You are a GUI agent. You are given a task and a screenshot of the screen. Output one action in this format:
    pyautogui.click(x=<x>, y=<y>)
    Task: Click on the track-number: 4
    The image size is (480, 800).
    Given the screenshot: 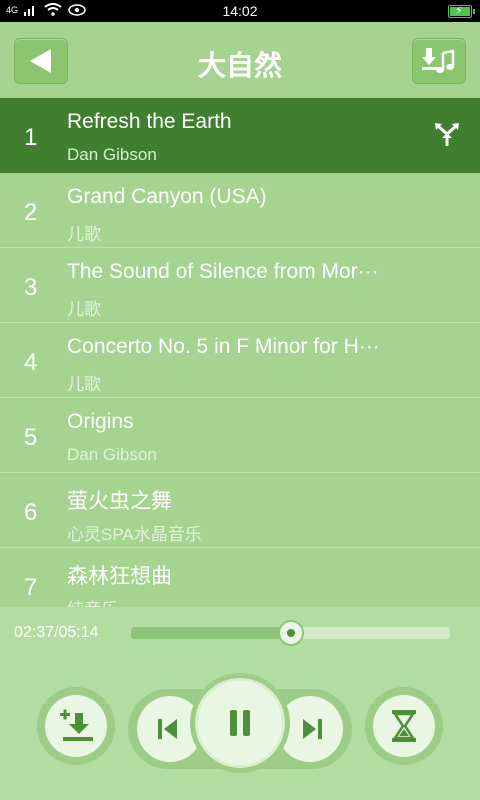 What is the action you would take?
    pyautogui.click(x=31, y=362)
    